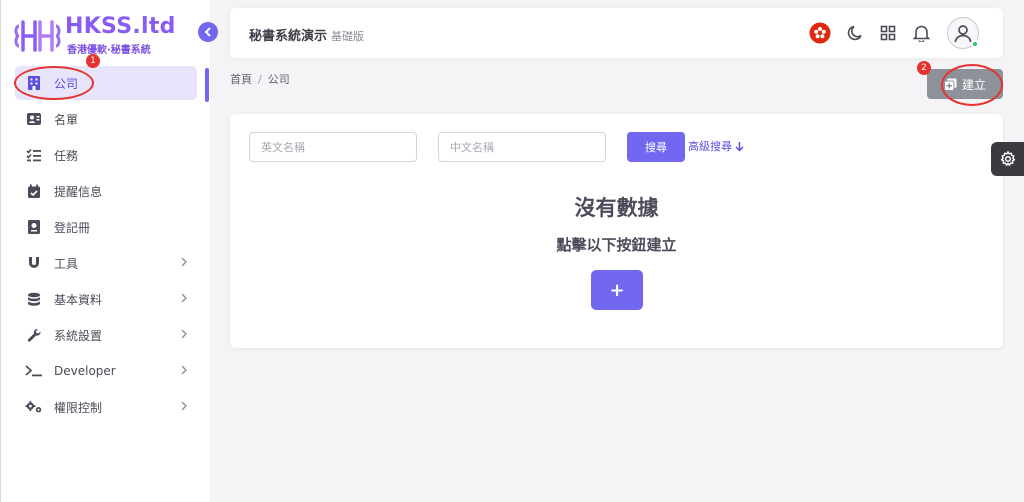  I want to click on sidebar-collapse-button, so click(208, 32).